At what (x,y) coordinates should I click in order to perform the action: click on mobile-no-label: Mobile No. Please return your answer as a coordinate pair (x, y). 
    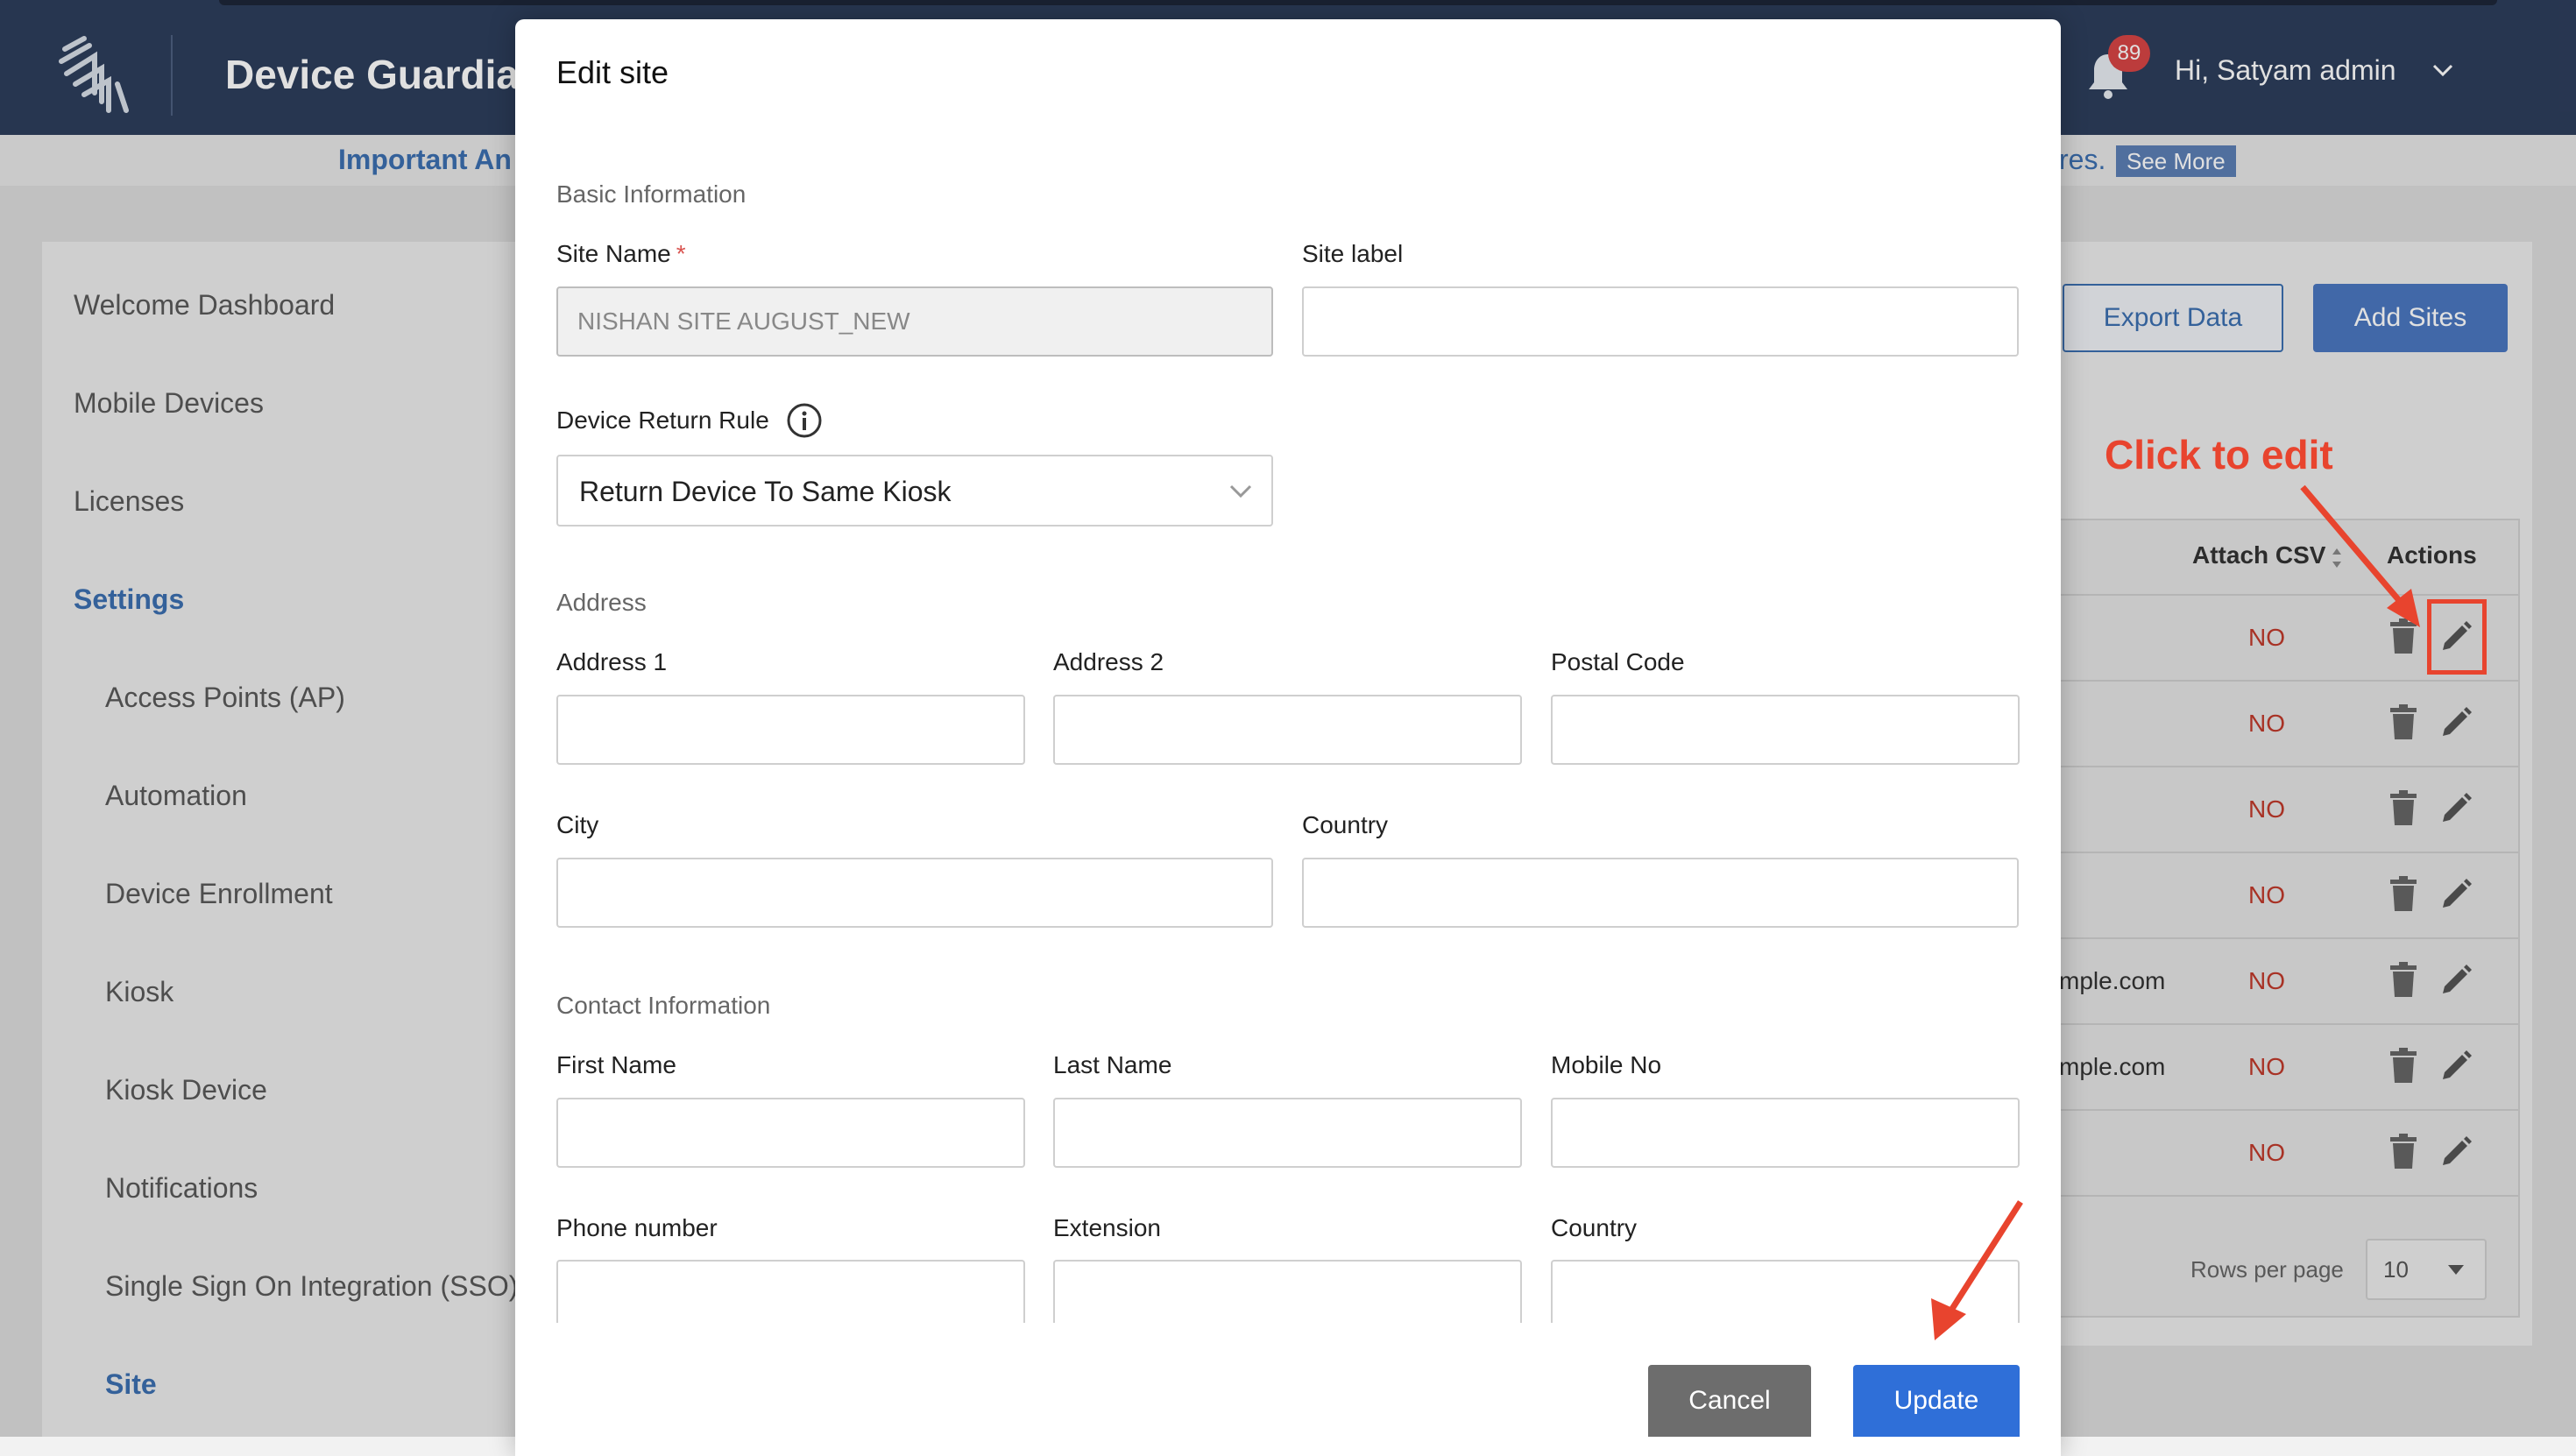
    Looking at the image, I should click on (1606, 1064).